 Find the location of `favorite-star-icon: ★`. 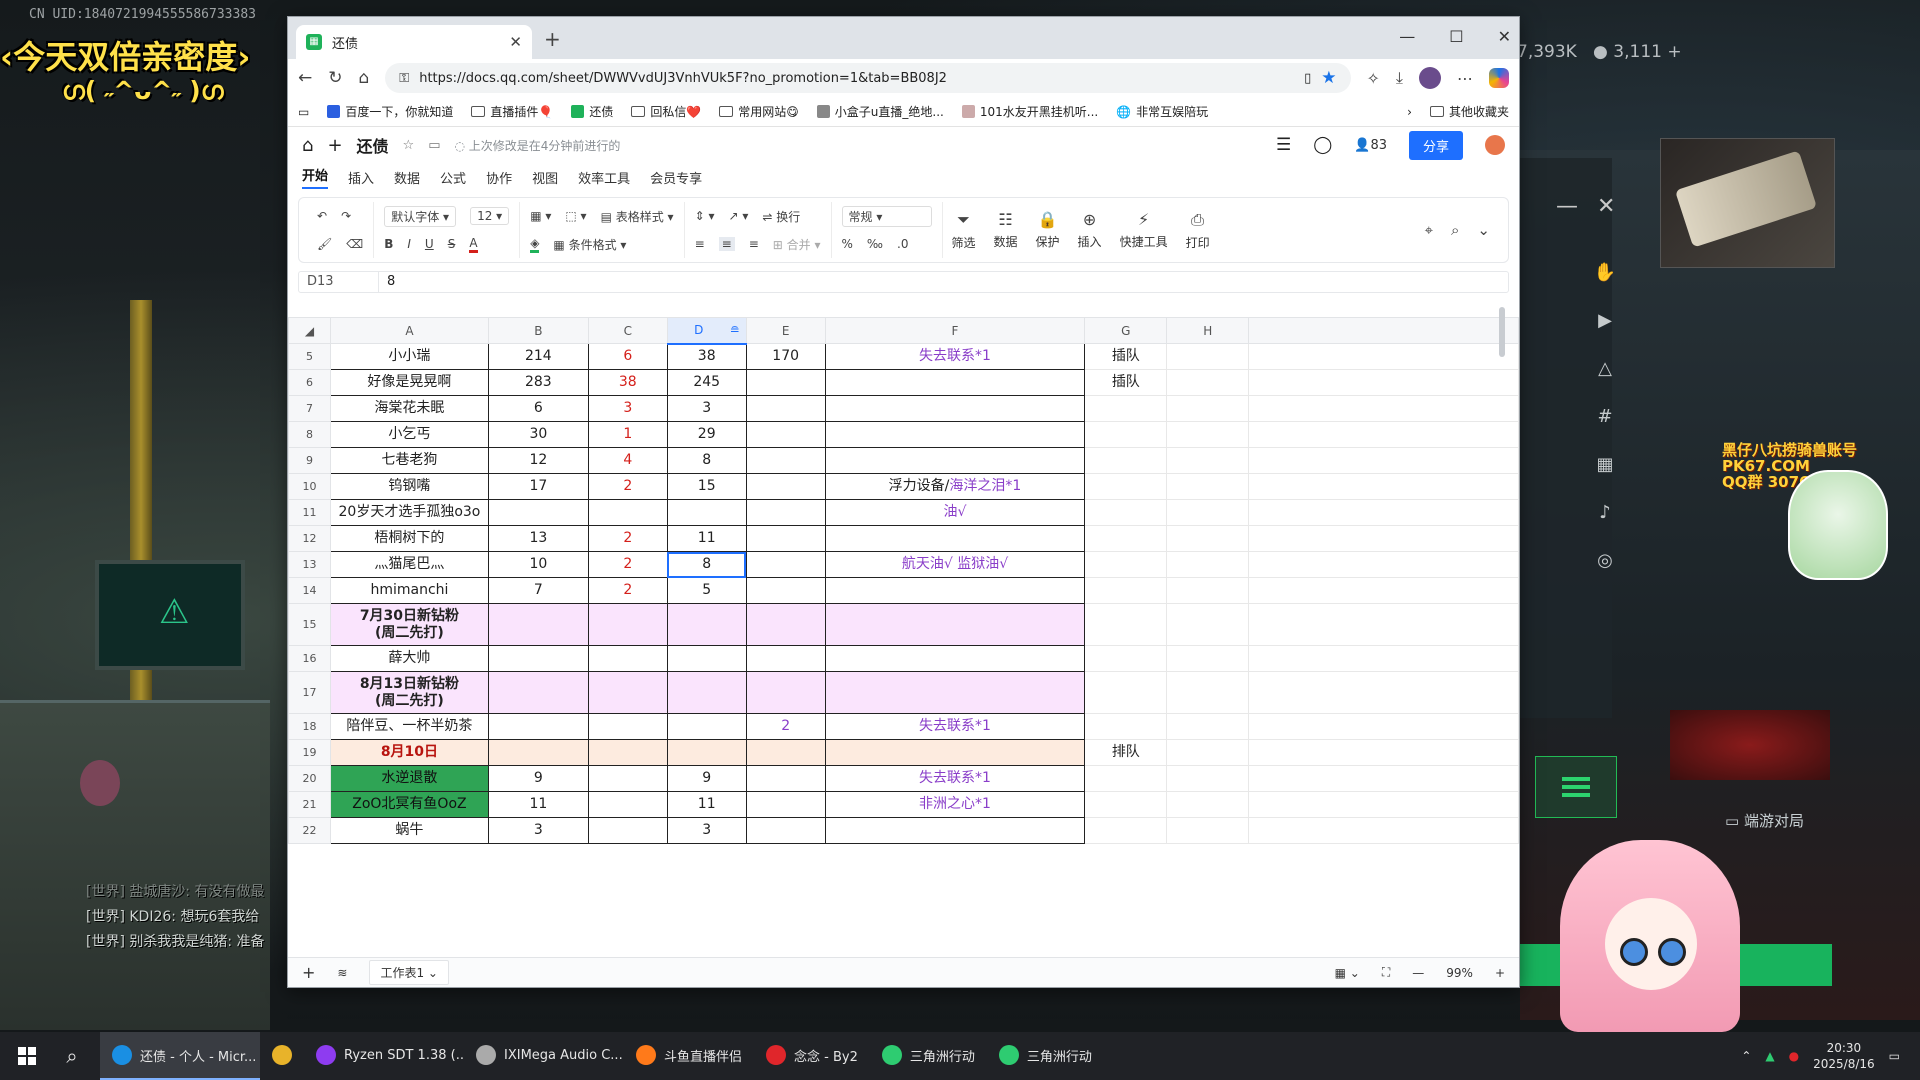

favorite-star-icon: ★ is located at coordinates (1328, 78).